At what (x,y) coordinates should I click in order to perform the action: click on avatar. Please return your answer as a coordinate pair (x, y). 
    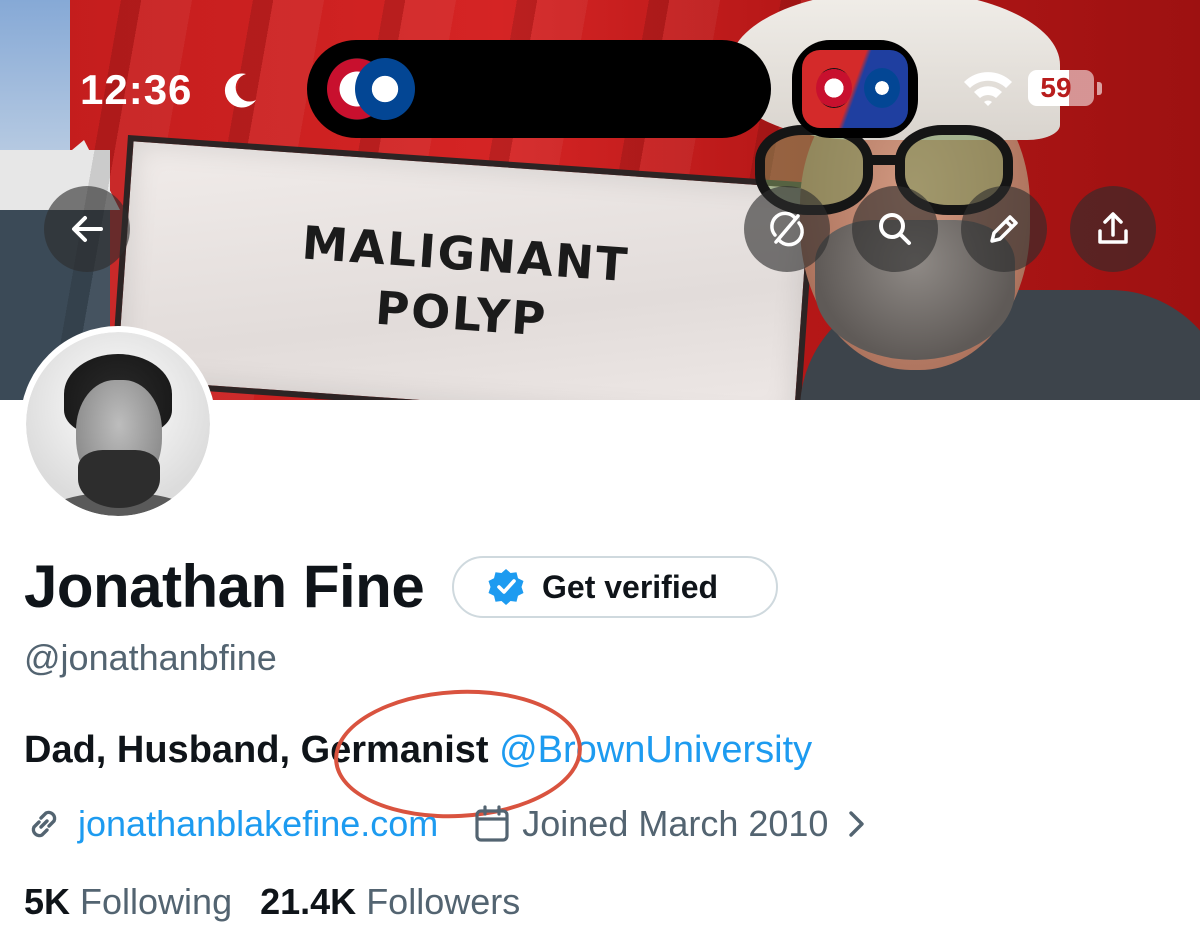
    Looking at the image, I should click on (118, 424).